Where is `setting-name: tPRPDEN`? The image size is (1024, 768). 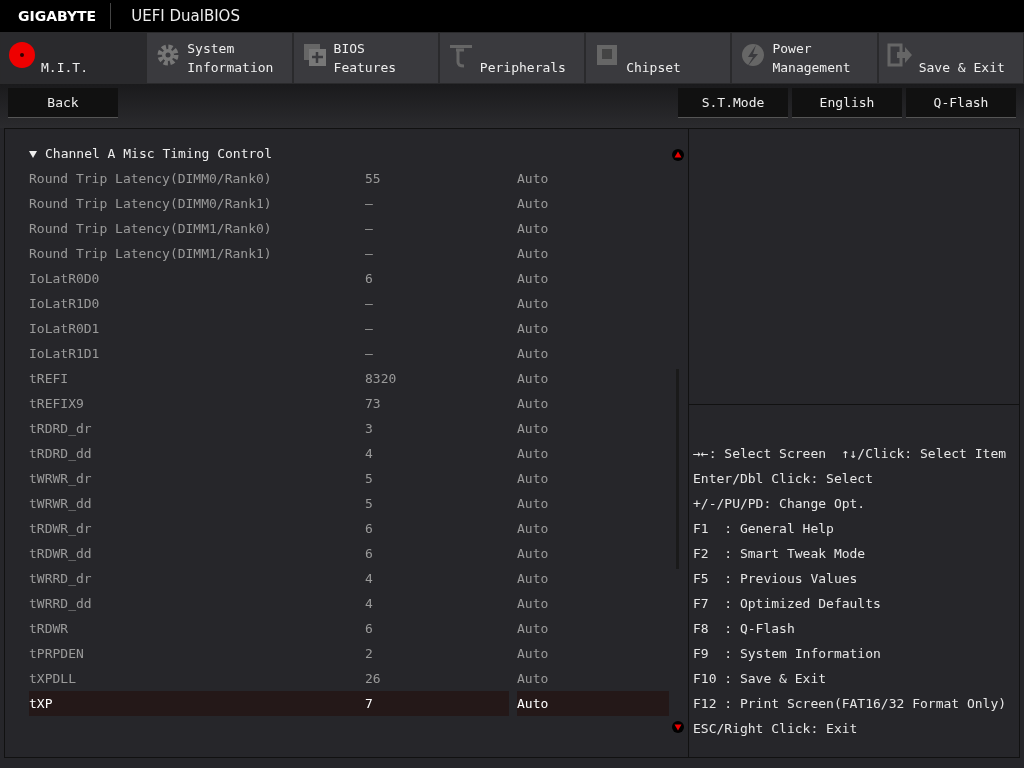 setting-name: tPRPDEN is located at coordinates (197, 653).